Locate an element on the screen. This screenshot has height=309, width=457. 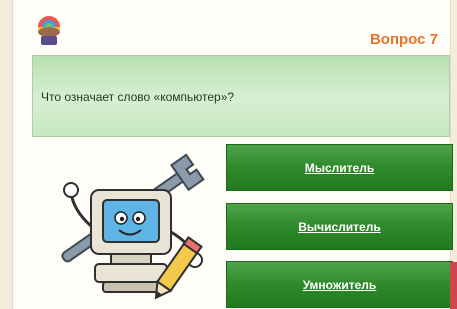
cartoon-computer-with-wrench-and-pencil-icon is located at coordinates (133, 226).